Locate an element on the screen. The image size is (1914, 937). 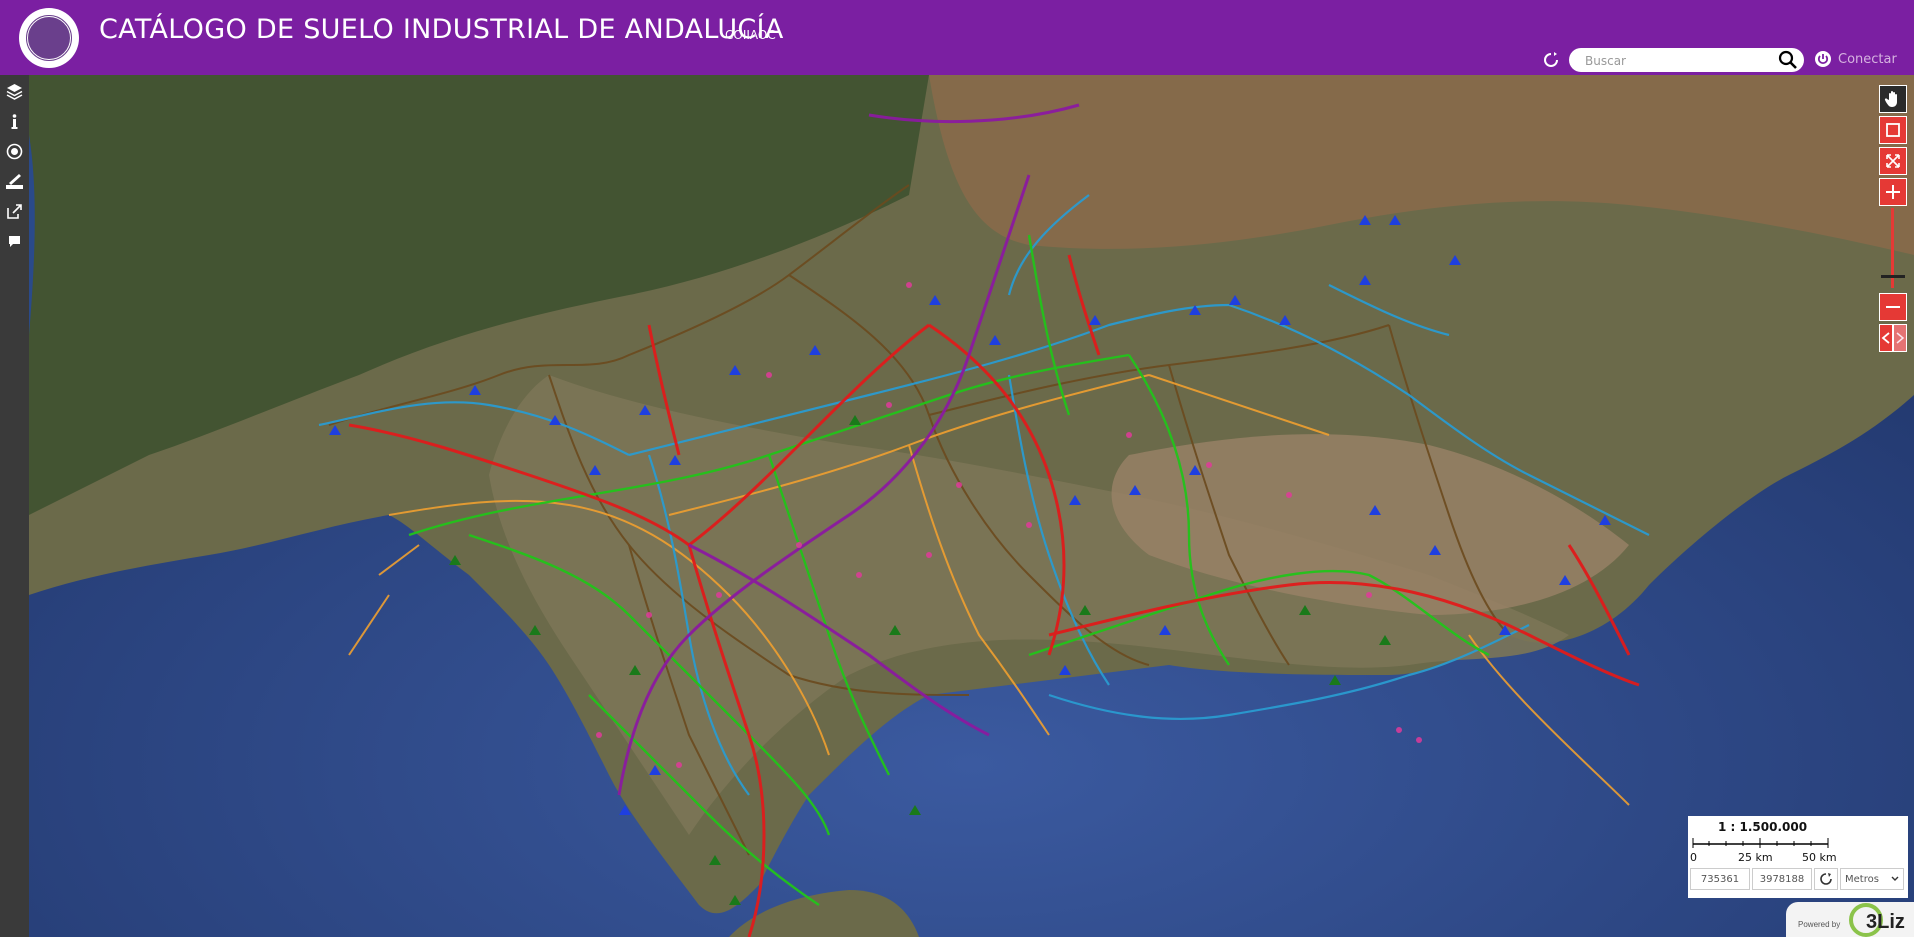
search-input is located at coordinates (1680, 61).